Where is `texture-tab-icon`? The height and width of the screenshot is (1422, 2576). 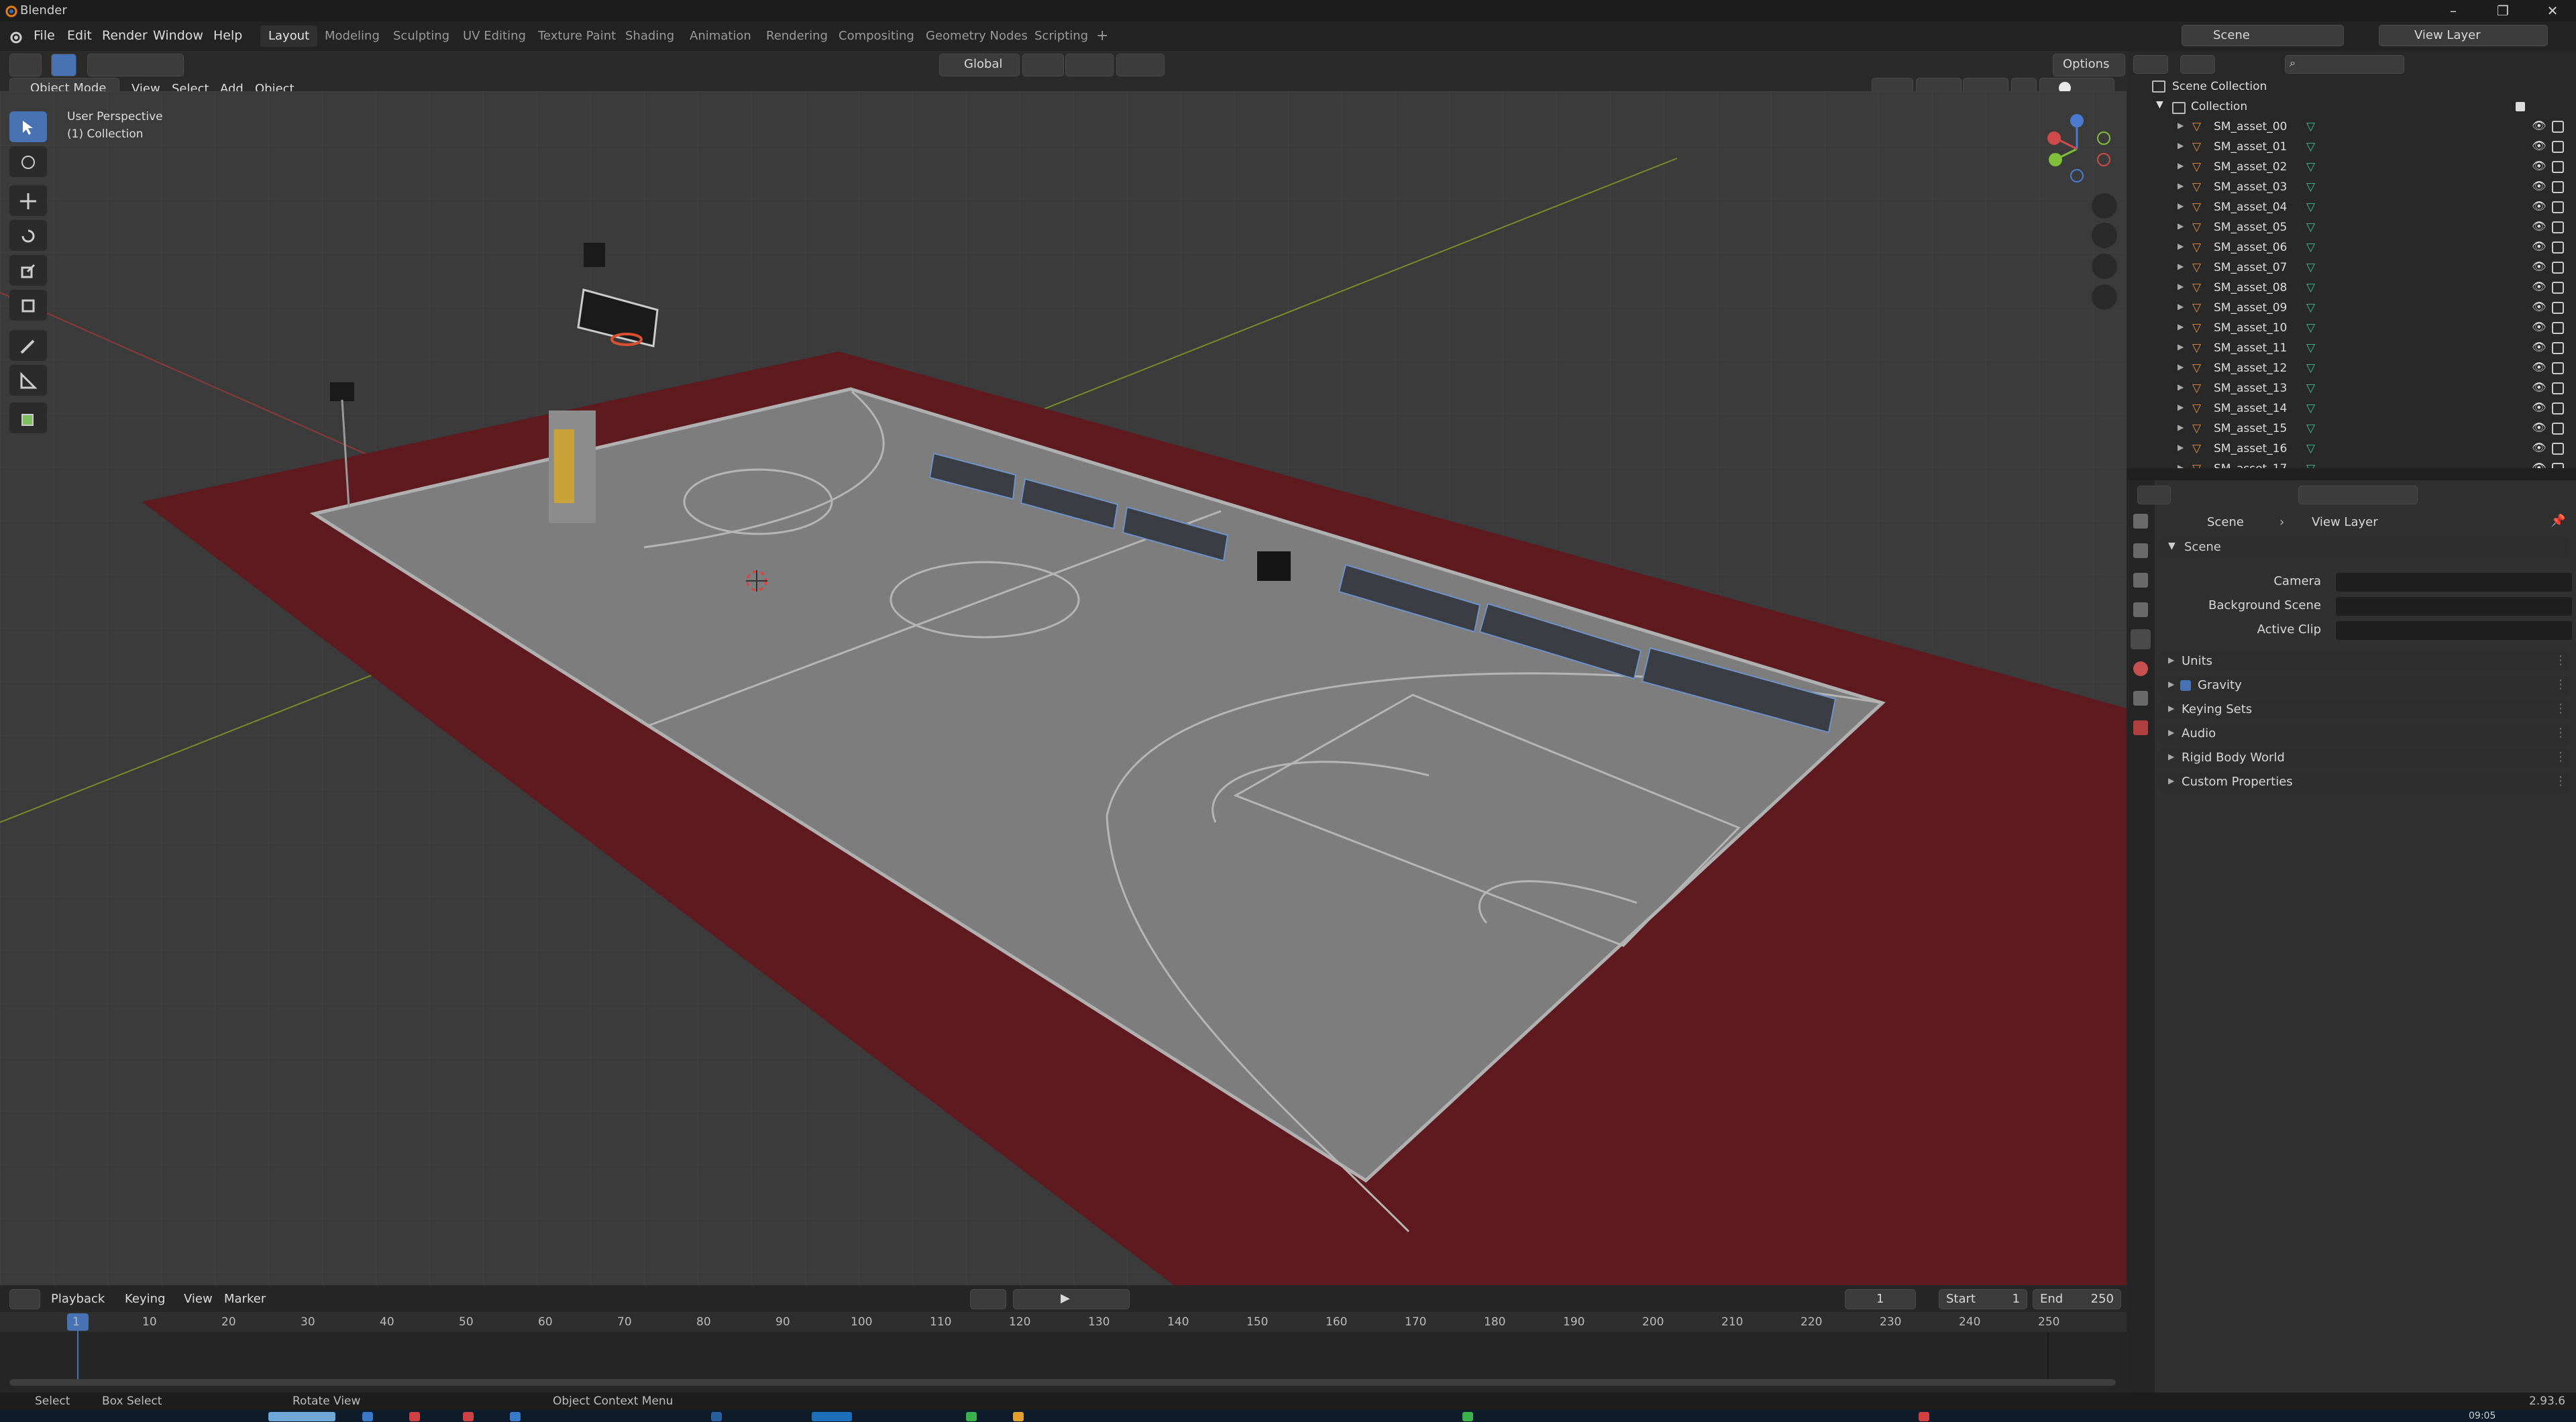
texture-tab-icon is located at coordinates (2140, 728).